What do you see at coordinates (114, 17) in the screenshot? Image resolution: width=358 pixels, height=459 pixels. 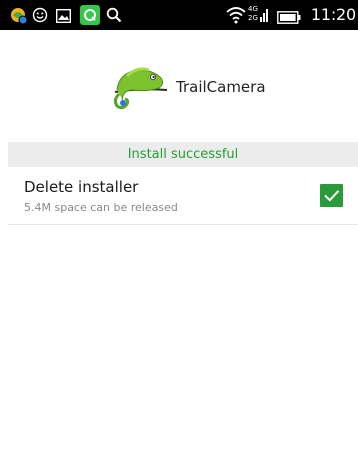 I see `search-icon` at bounding box center [114, 17].